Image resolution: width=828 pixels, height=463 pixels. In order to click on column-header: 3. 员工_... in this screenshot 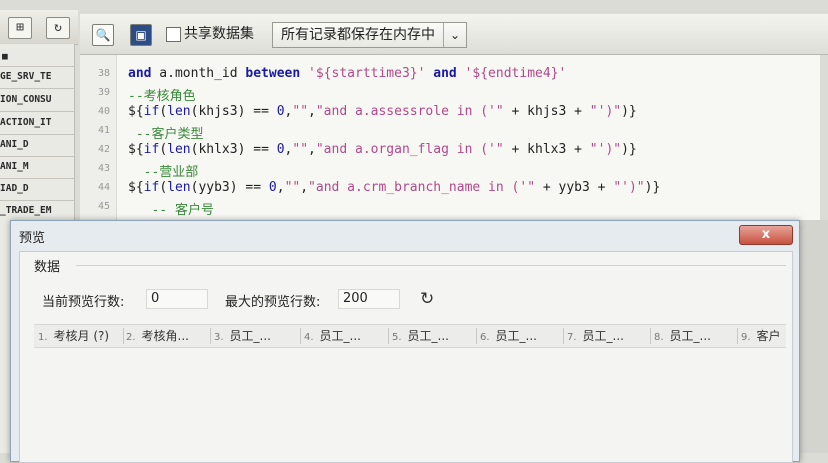, I will do `click(255, 336)`.